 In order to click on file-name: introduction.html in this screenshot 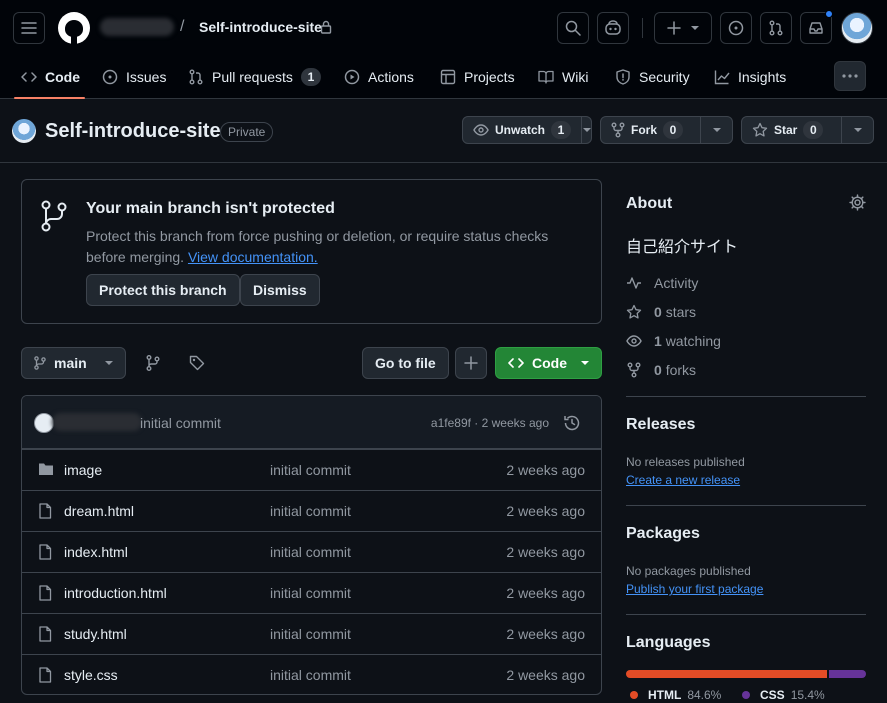, I will do `click(115, 593)`.